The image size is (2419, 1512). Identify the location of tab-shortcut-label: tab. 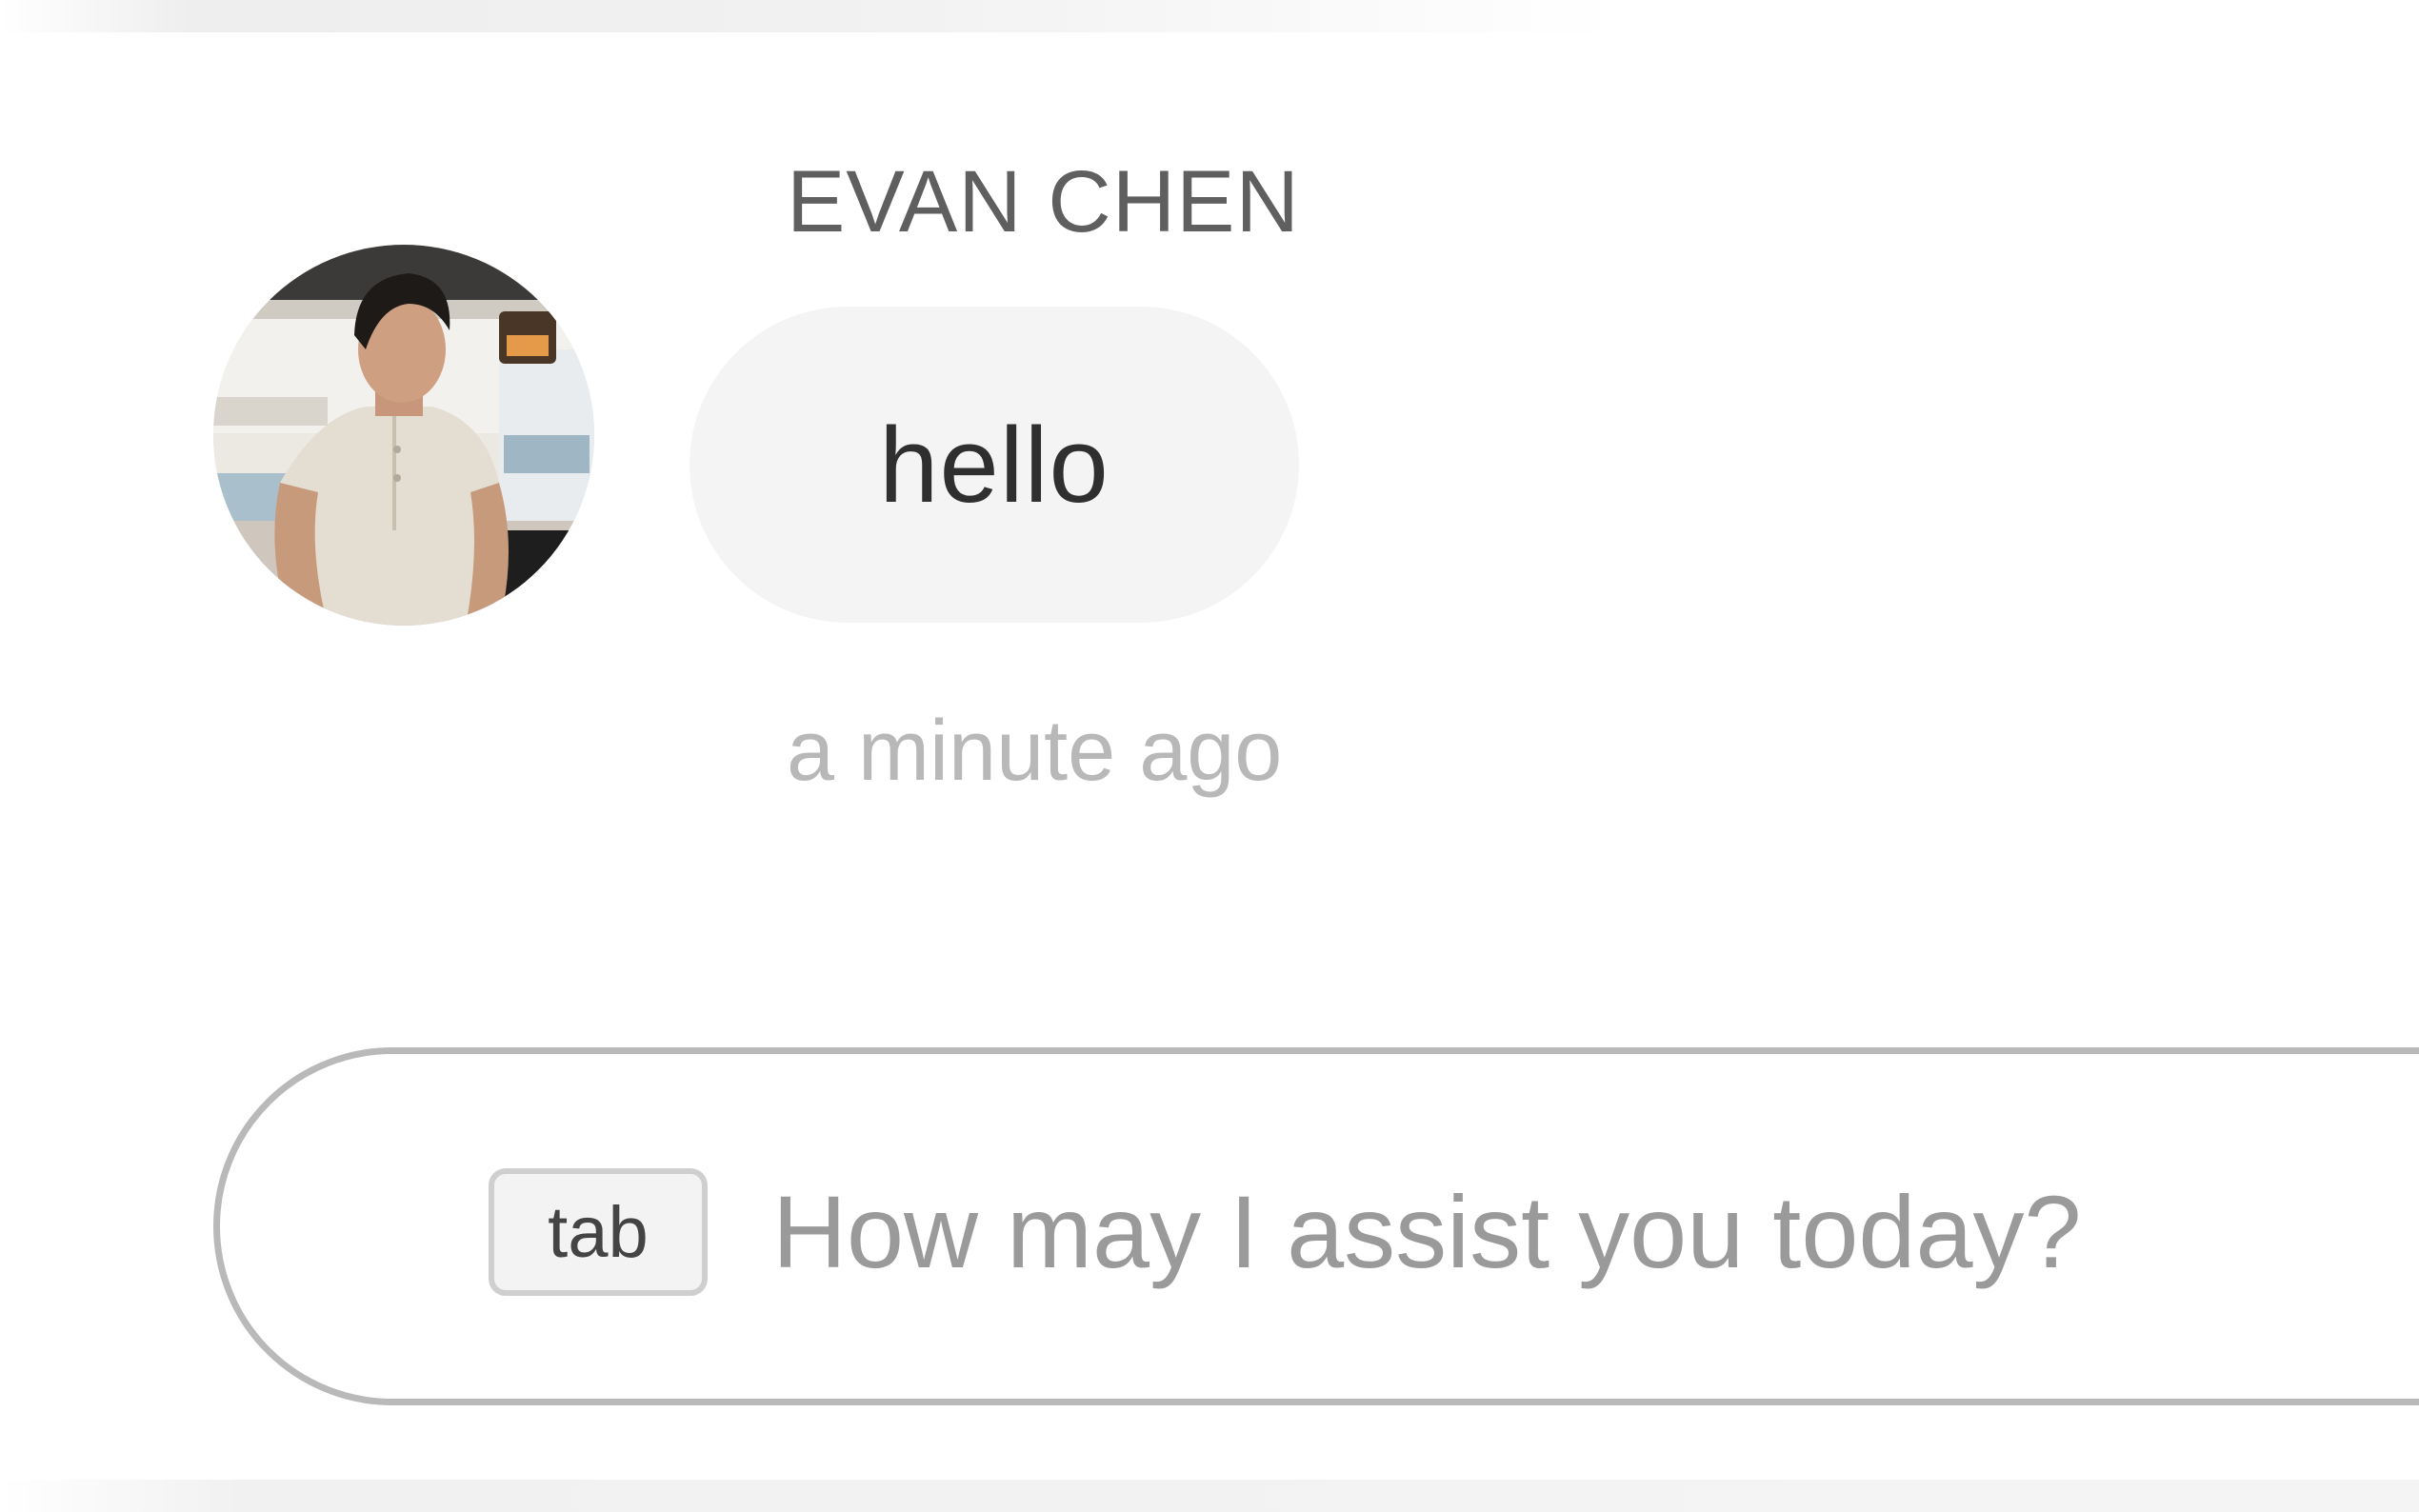
(598, 1232).